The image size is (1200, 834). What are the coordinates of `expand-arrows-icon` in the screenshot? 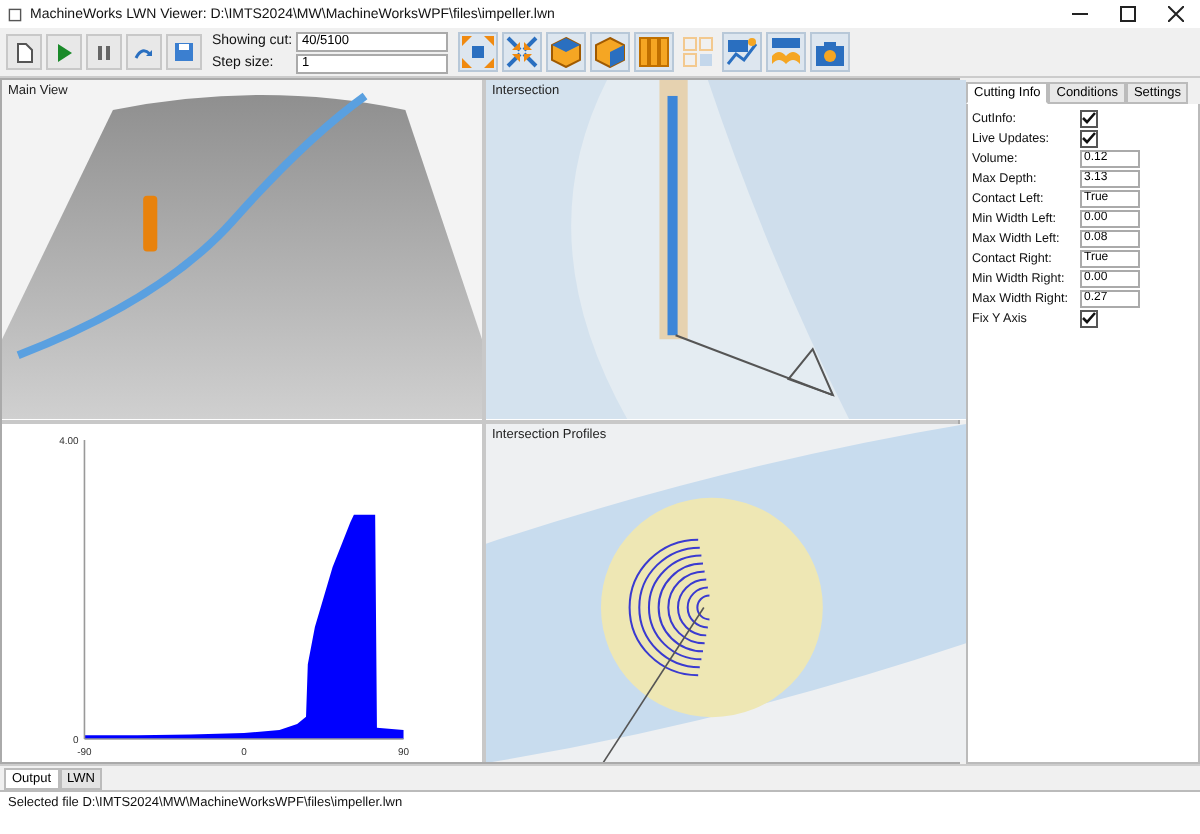 It's located at (478, 52).